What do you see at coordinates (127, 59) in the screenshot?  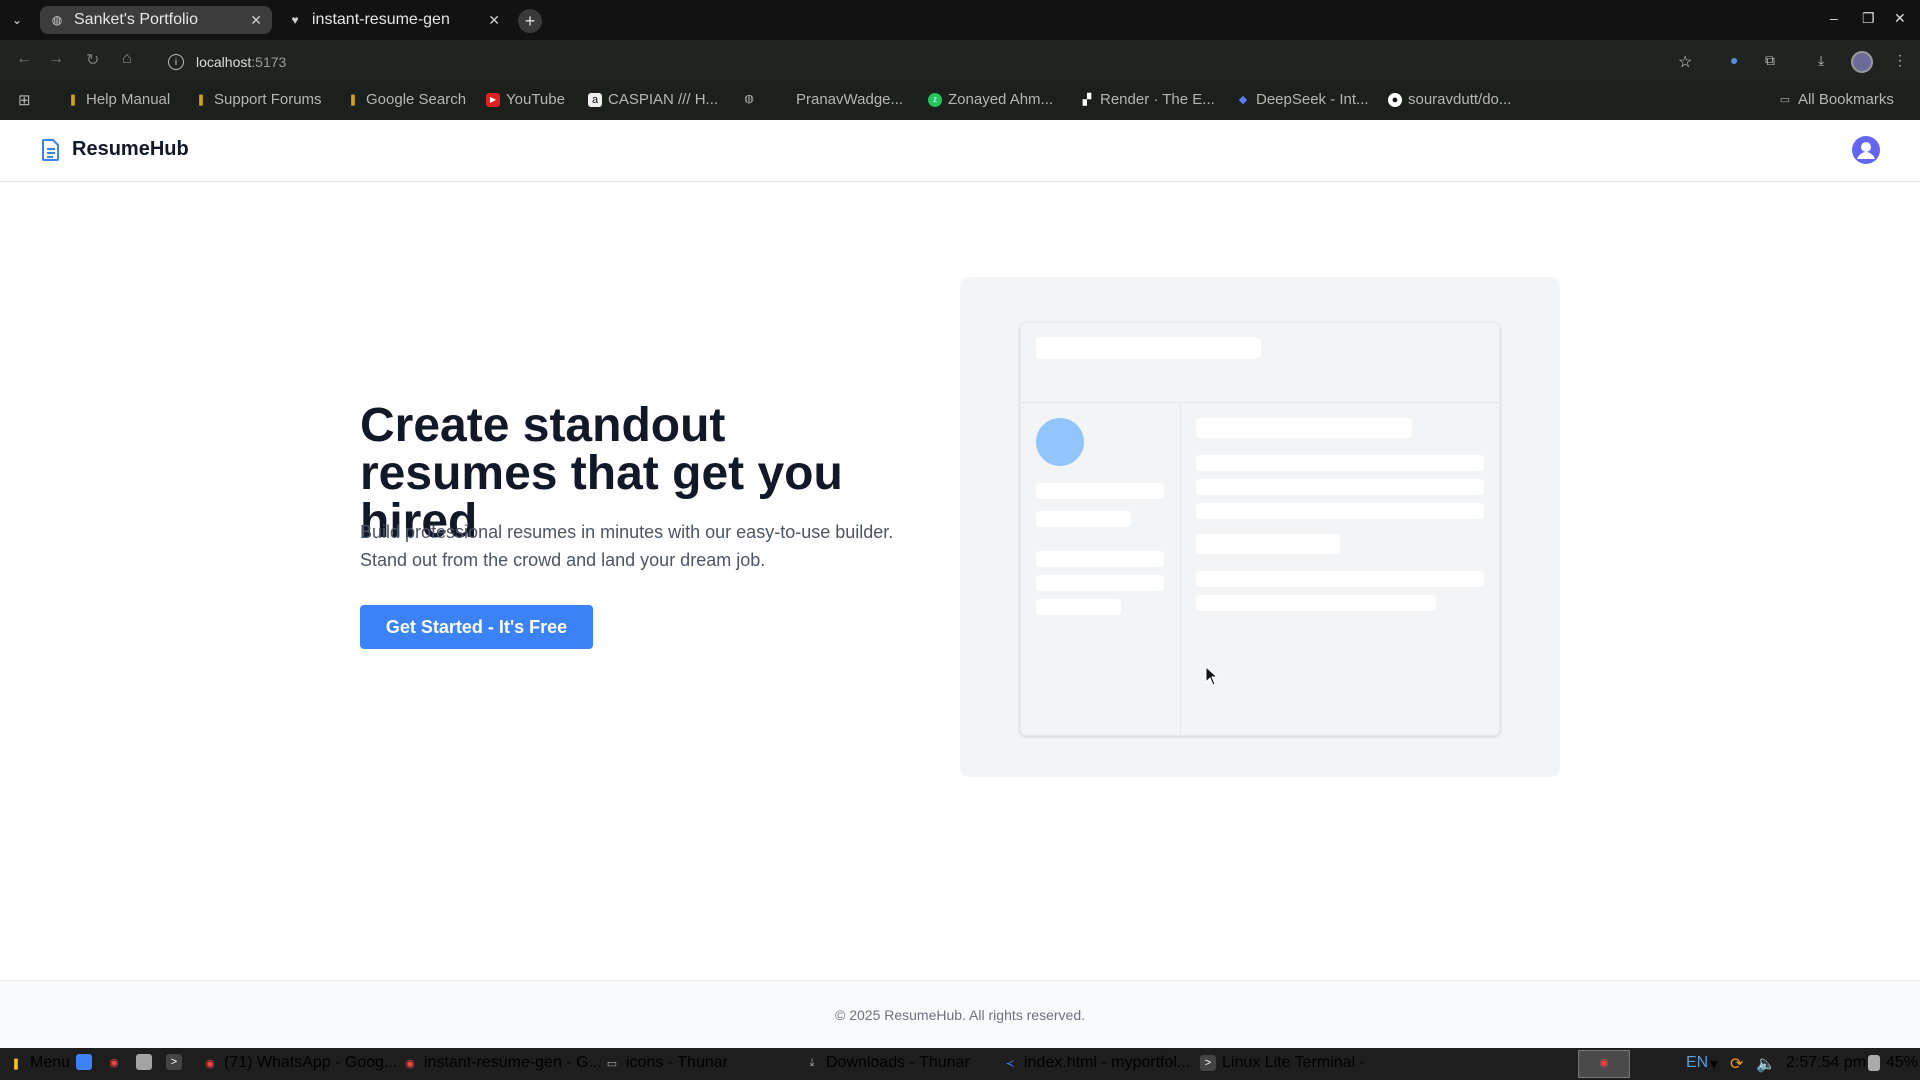 I see `home-icon: ⌂` at bounding box center [127, 59].